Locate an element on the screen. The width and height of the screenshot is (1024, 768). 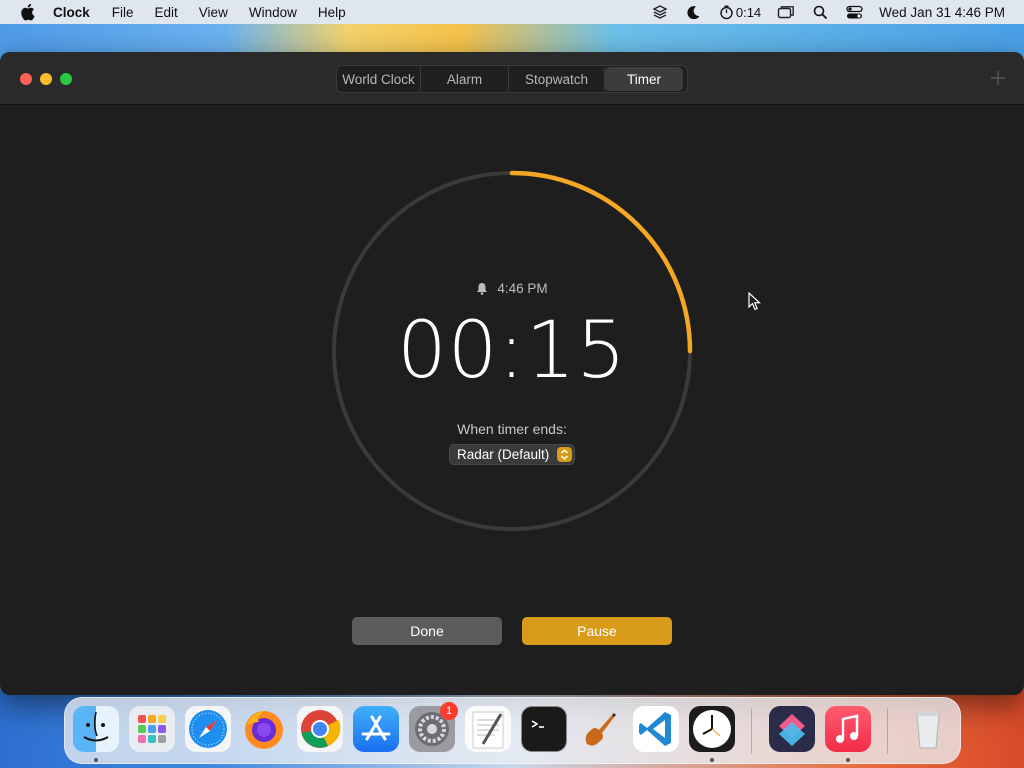
dock-music-icon is located at coordinates (848, 729).